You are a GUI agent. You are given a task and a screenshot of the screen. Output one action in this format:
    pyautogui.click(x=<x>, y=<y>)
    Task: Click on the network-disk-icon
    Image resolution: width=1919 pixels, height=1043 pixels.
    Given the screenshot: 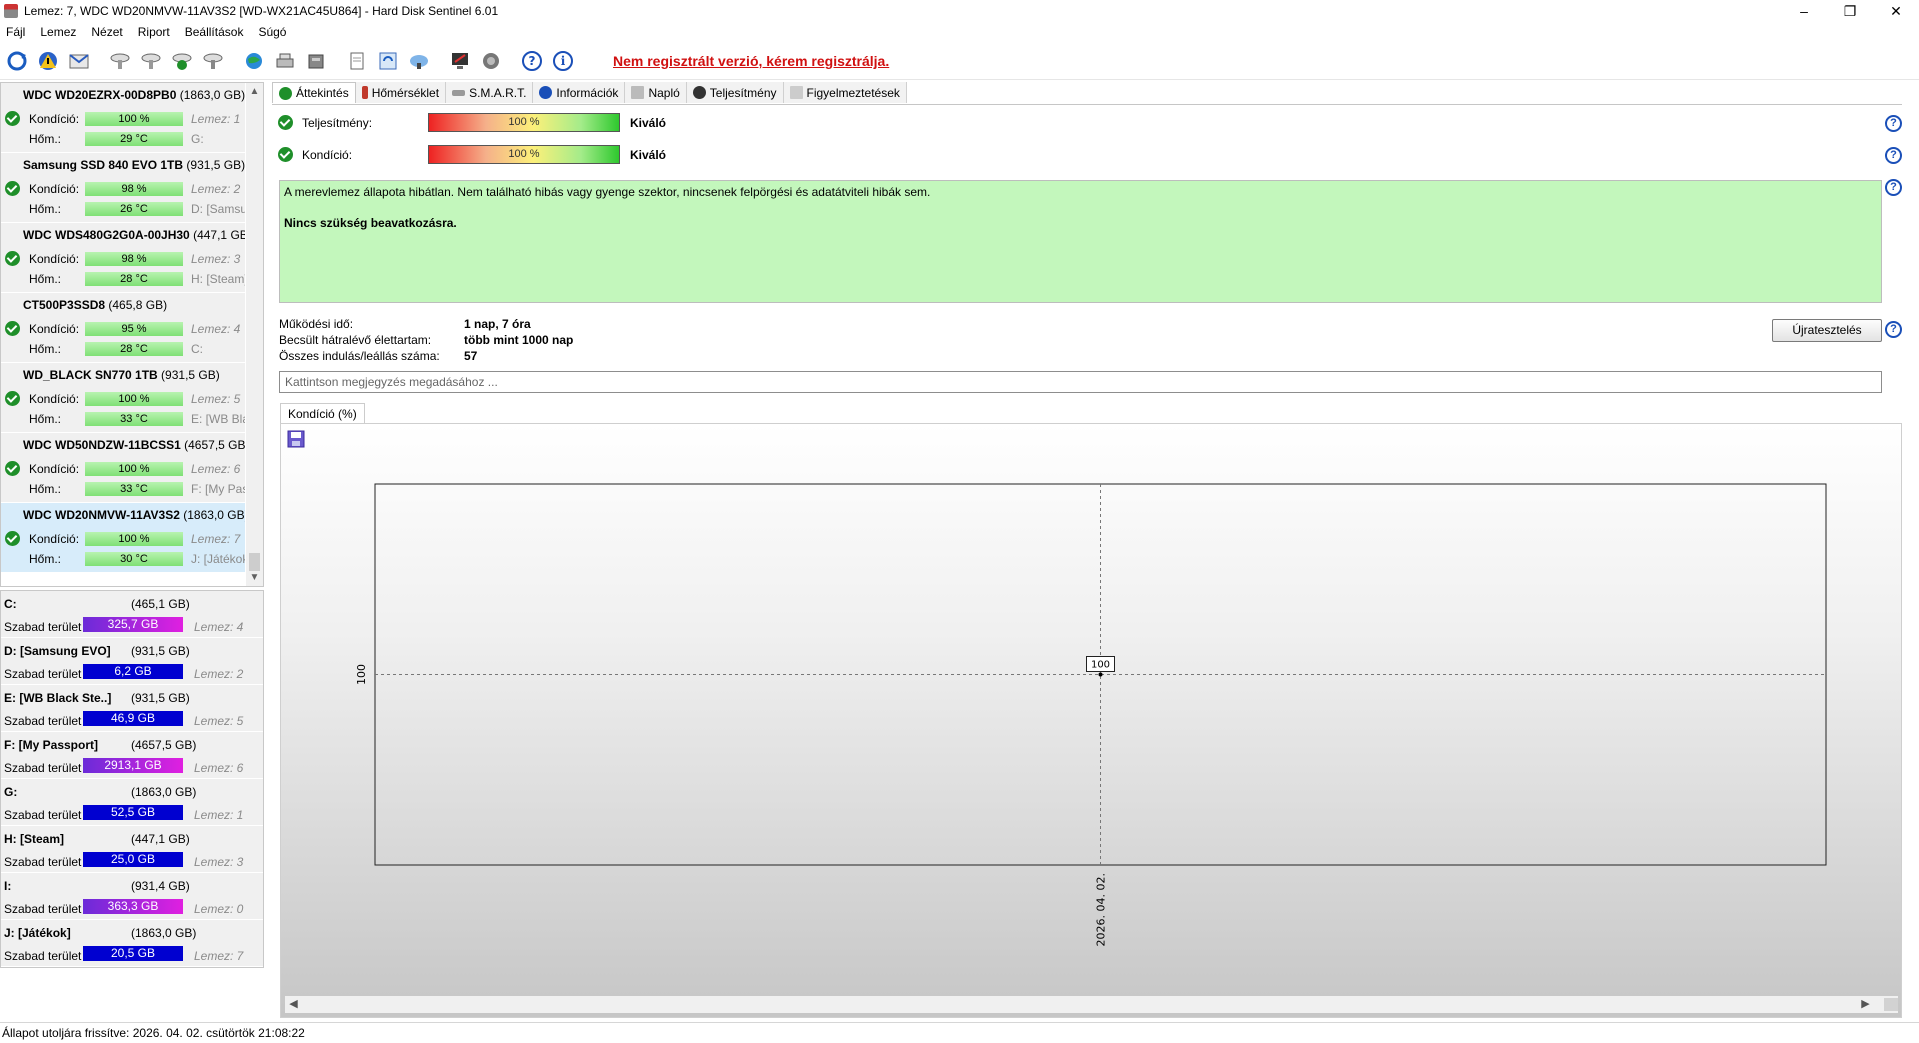 What is the action you would take?
    pyautogui.click(x=285, y=61)
    